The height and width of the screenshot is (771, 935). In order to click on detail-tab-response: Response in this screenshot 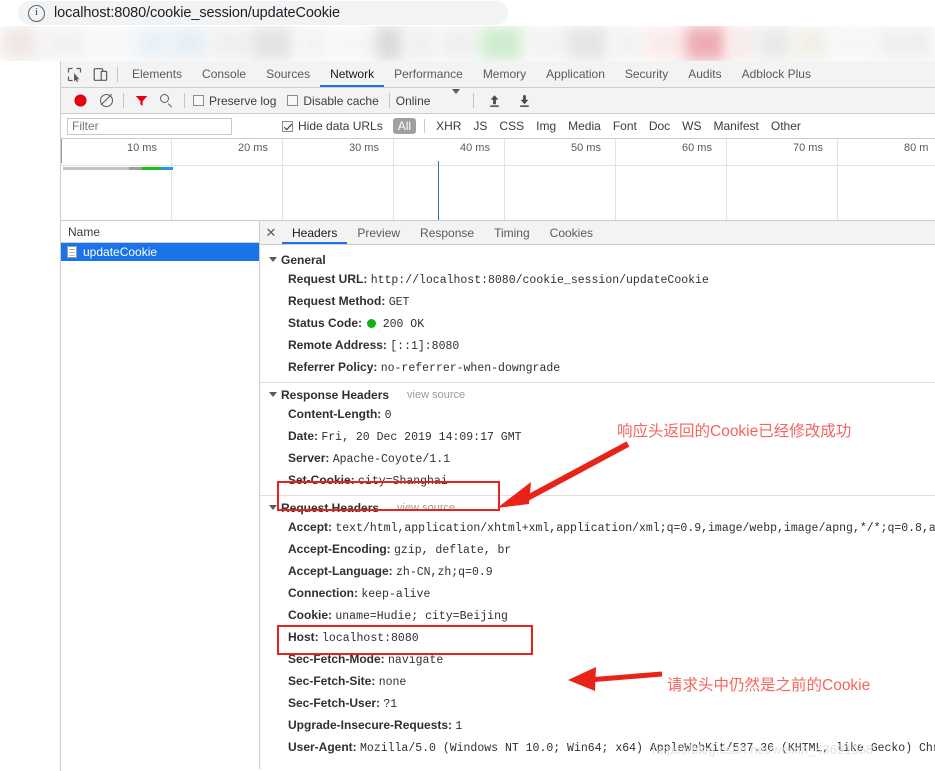, I will do `click(447, 232)`.